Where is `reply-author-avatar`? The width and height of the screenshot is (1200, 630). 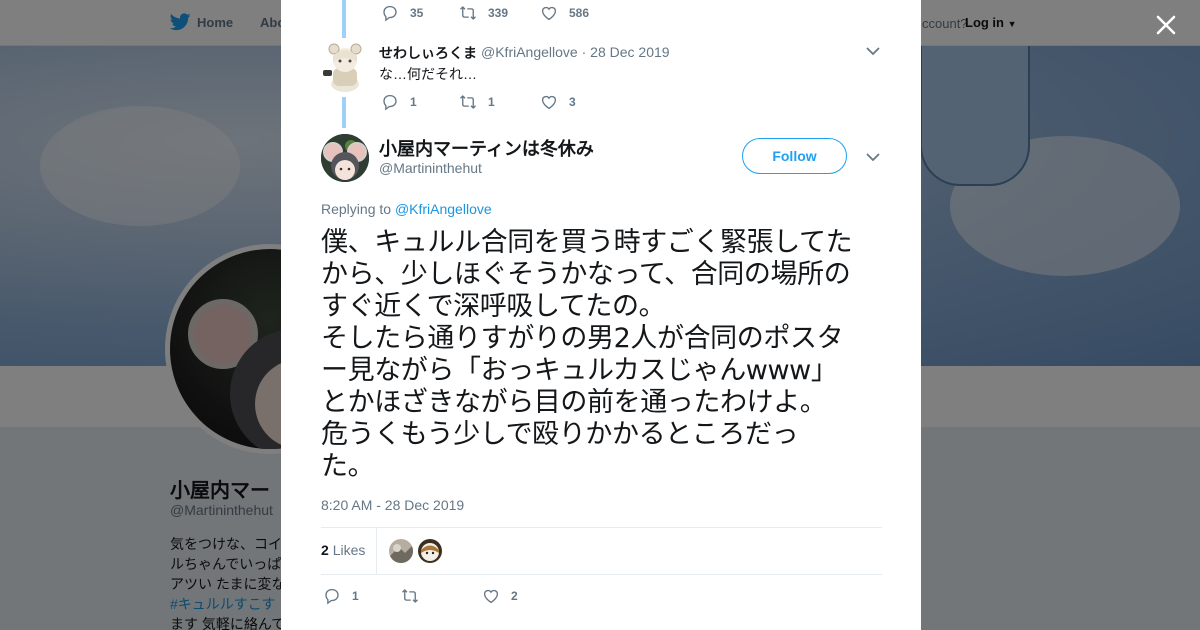 reply-author-avatar is located at coordinates (345, 66).